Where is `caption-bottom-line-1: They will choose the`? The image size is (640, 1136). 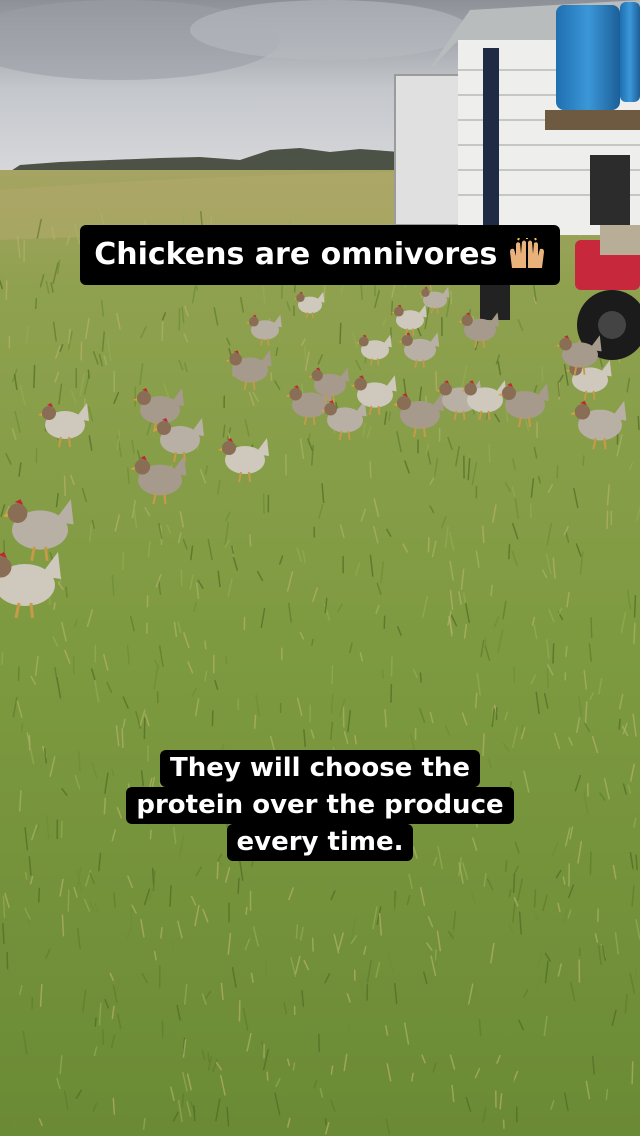 caption-bottom-line-1: They will choose the is located at coordinates (320, 768).